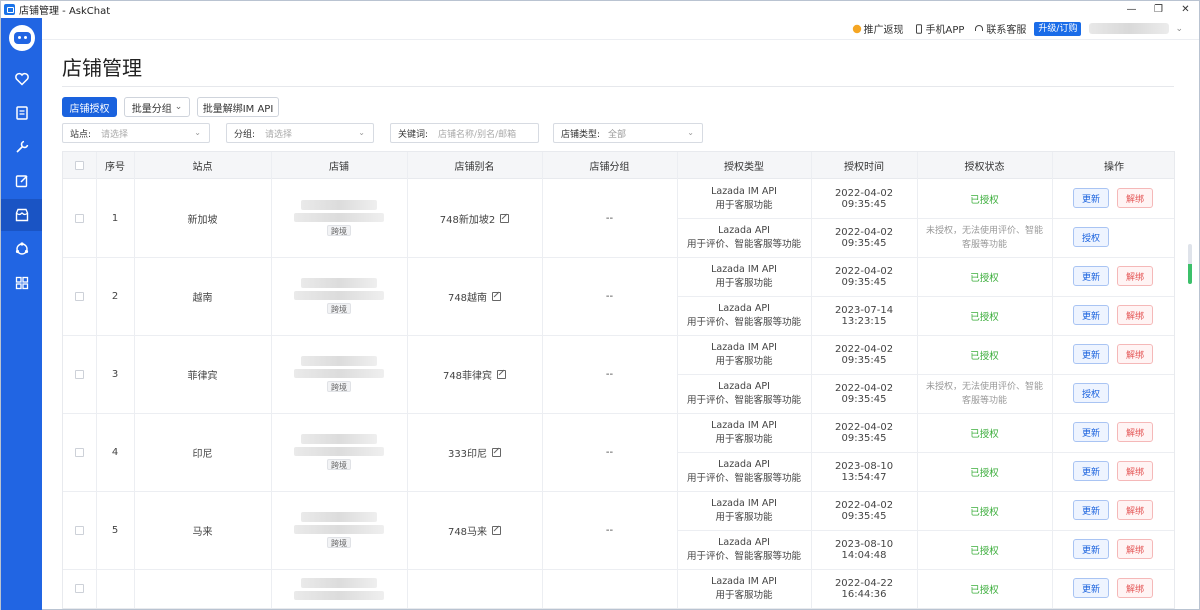 The height and width of the screenshot is (610, 1200). I want to click on divider, so click(618, 86).